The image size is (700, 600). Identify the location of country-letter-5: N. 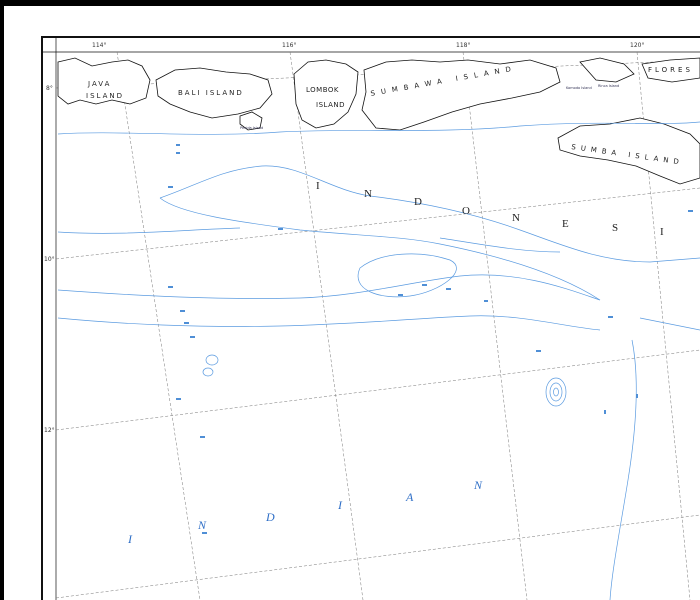
(516, 218).